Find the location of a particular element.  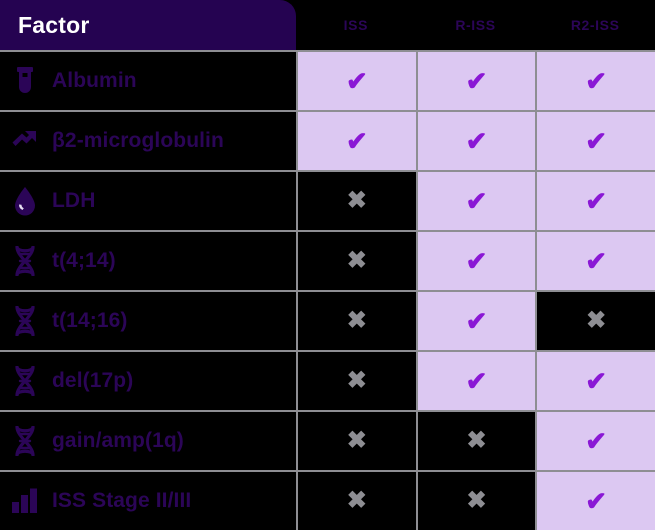

header-riss-label: R-ISS is located at coordinates (475, 25).